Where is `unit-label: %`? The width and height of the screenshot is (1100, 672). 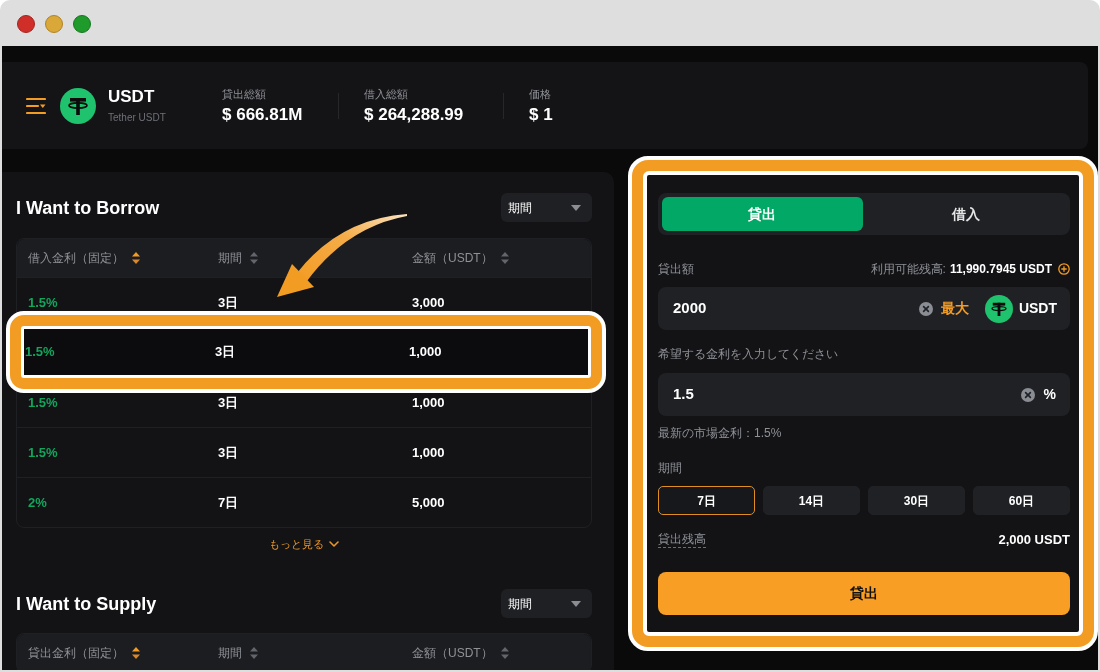
unit-label: % is located at coordinates (1049, 394).